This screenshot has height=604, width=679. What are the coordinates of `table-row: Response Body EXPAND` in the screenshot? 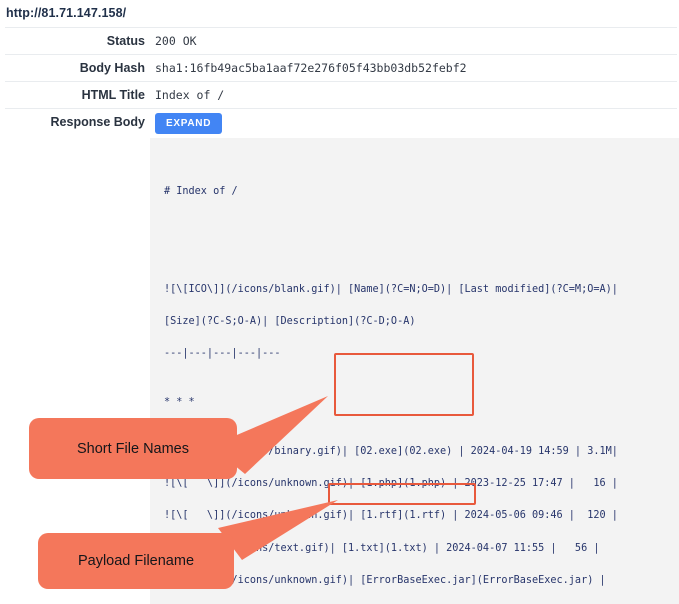 It's located at (341, 123).